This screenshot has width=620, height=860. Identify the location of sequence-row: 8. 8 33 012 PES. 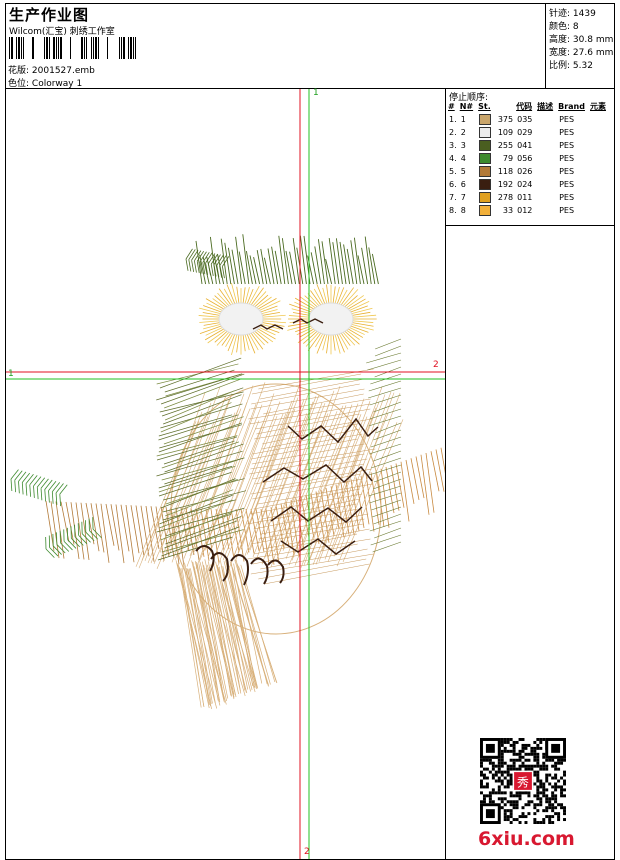
(528, 210).